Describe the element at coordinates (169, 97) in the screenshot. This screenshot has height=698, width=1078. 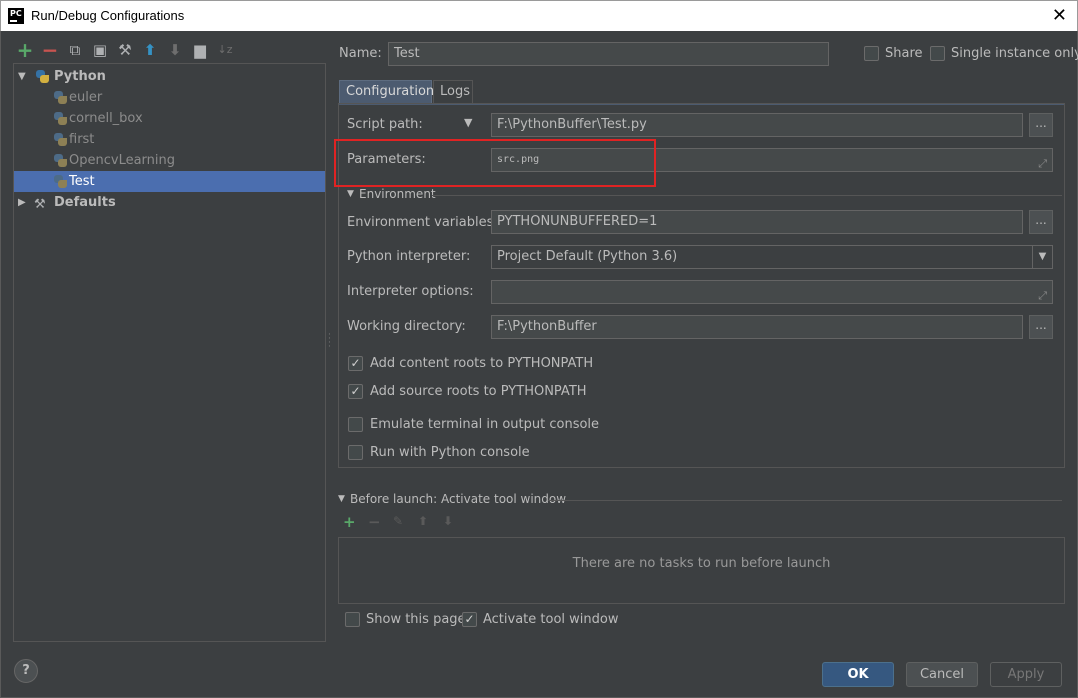
I see `tree-item-euler: euler` at that location.